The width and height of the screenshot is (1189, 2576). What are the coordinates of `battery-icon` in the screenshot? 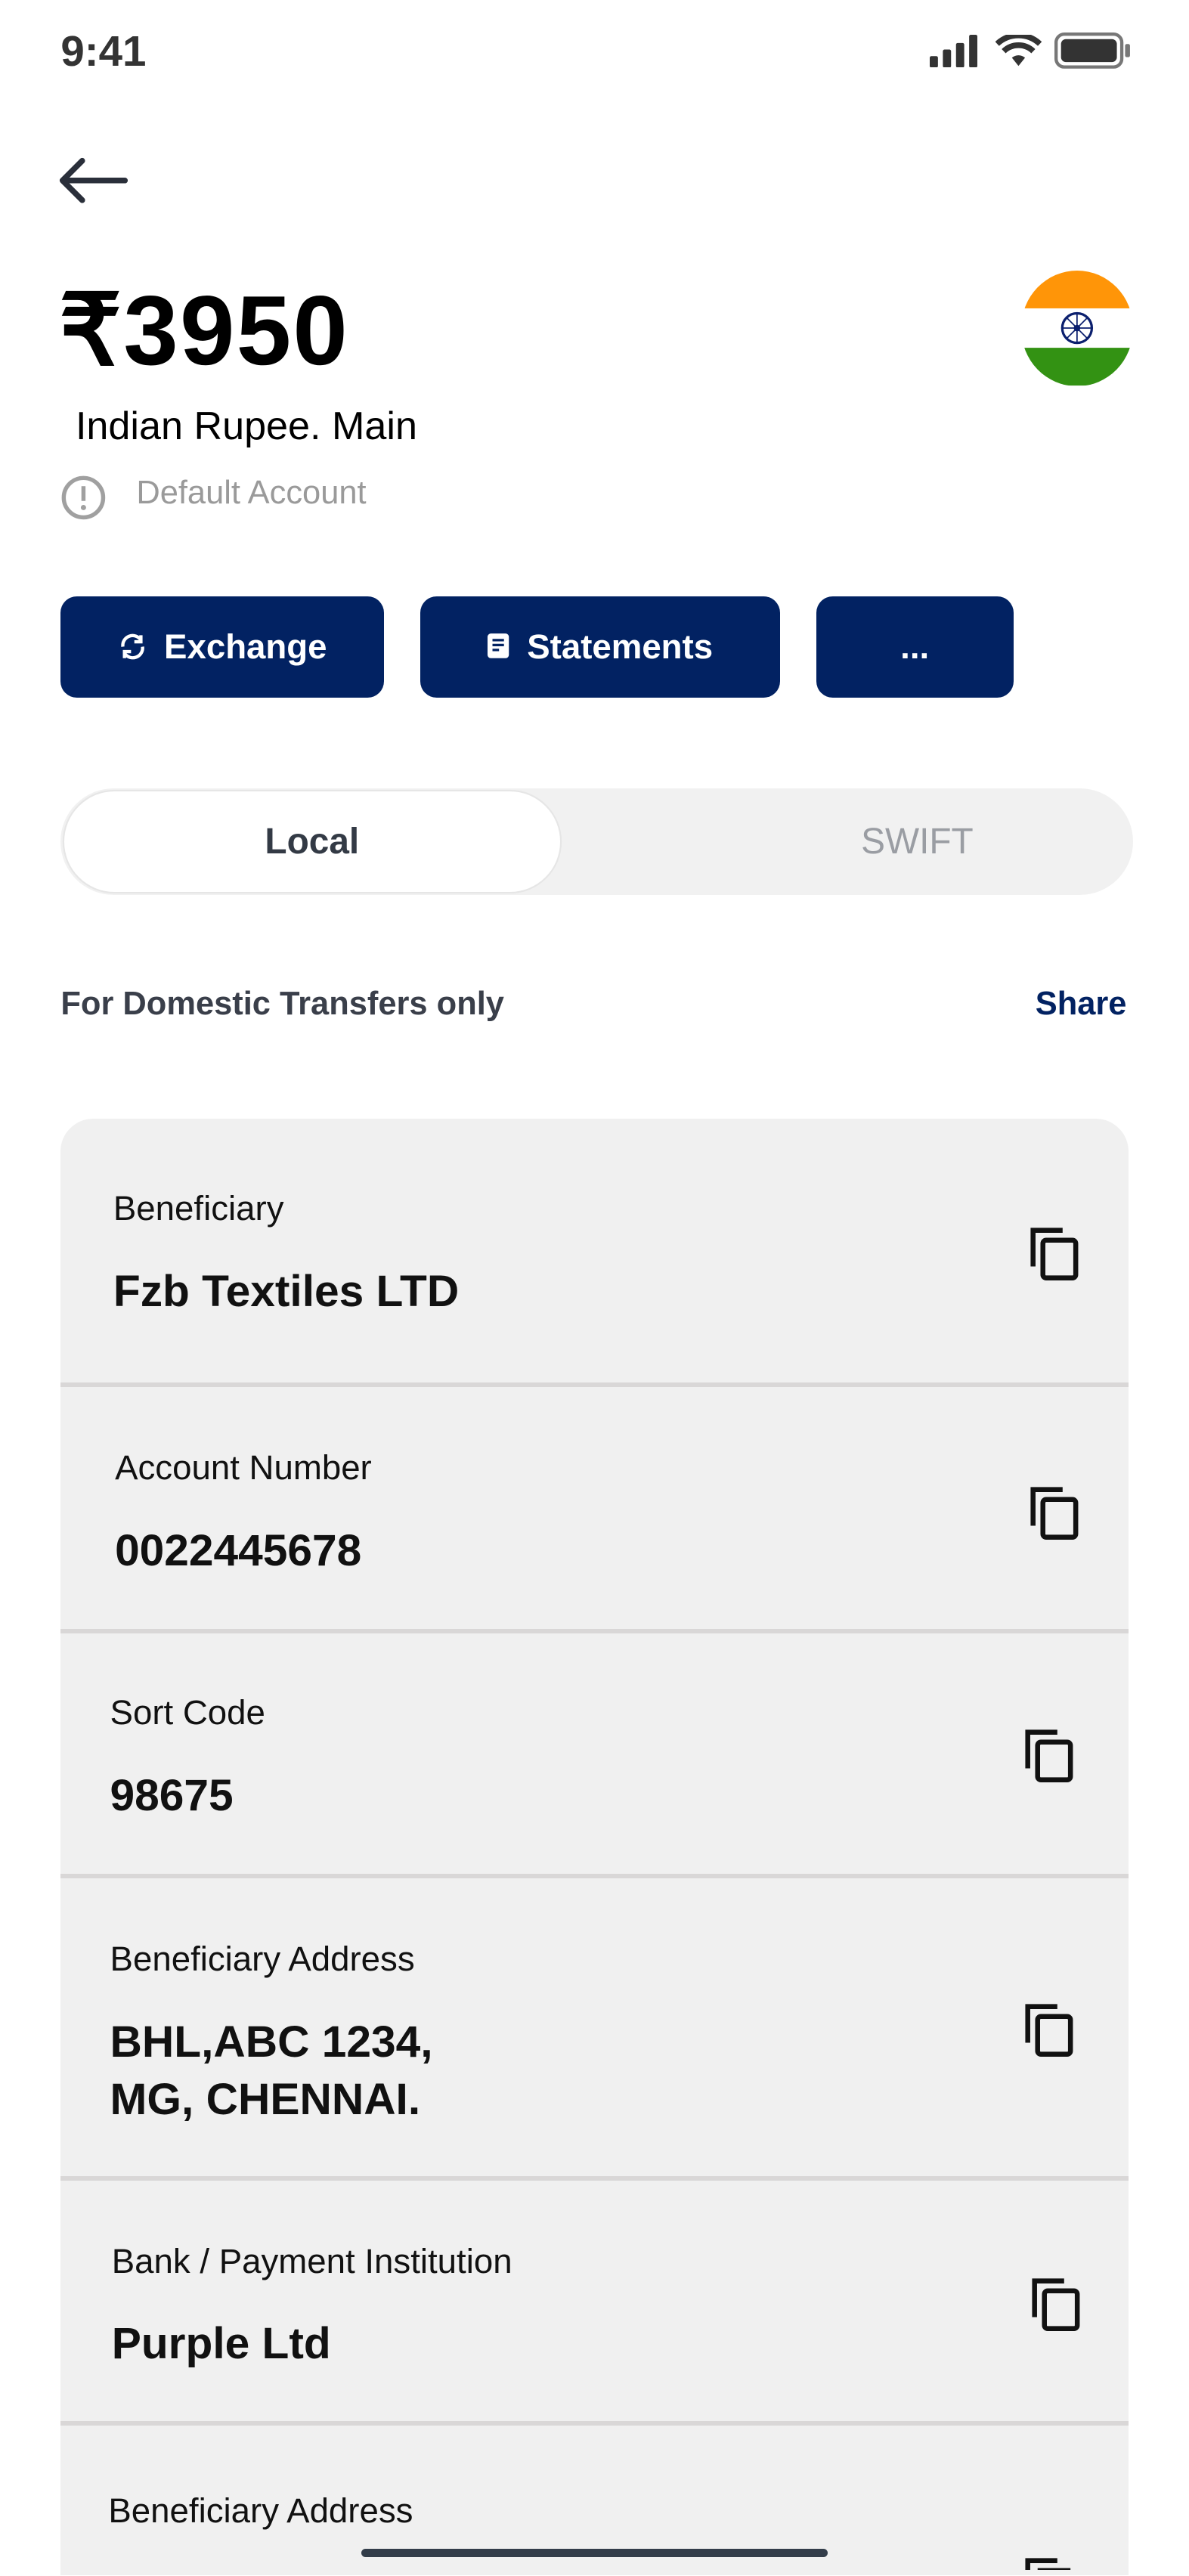 It's located at (1092, 51).